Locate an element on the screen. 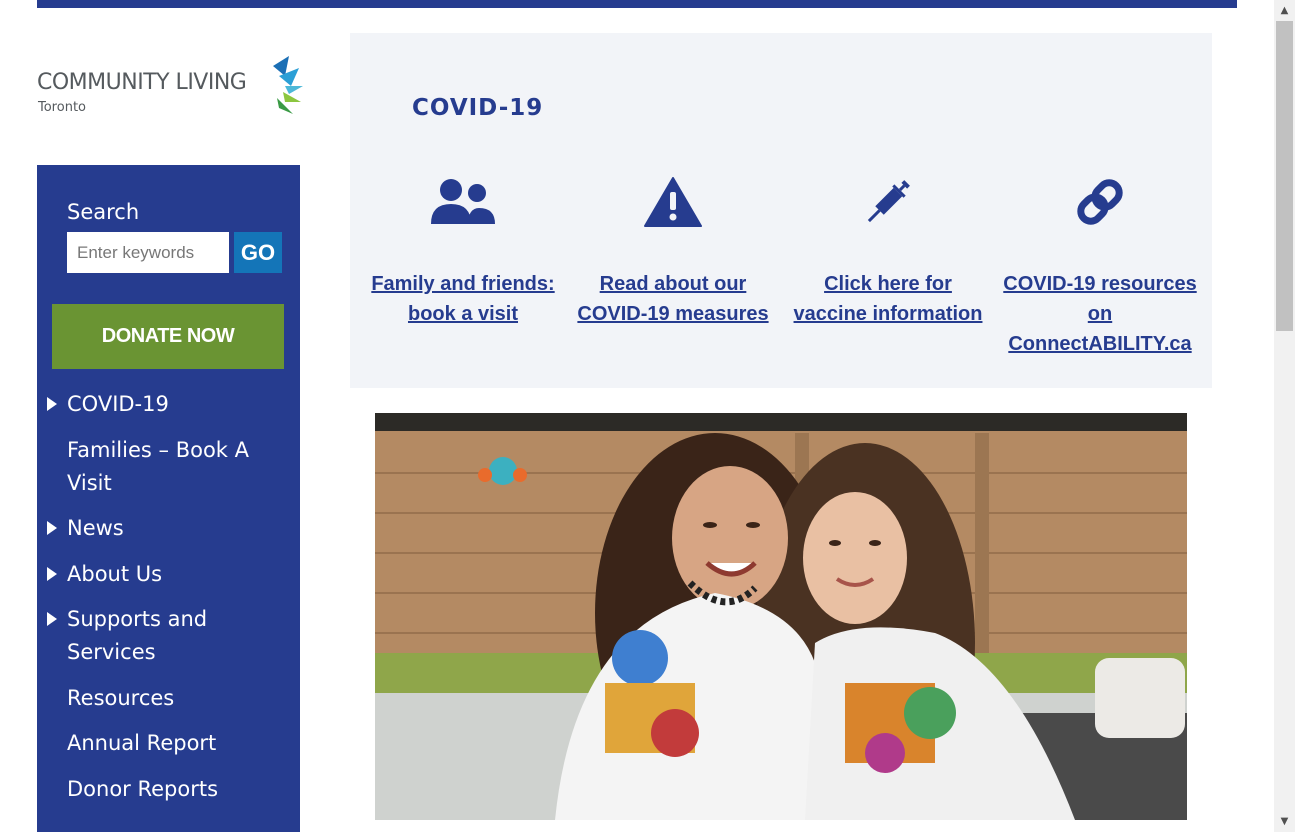 This screenshot has width=1295, height=832. nav-item-label: News is located at coordinates (95, 528).